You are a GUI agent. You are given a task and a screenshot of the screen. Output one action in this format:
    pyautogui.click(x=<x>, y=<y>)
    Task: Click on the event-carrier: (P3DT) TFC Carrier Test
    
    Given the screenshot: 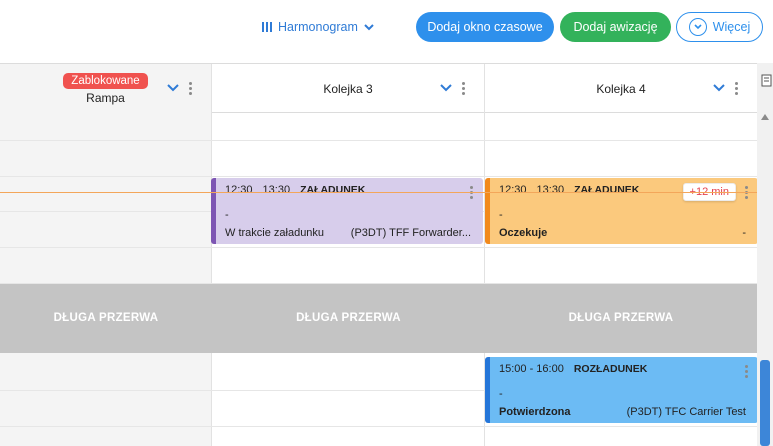 What is the action you would take?
    pyautogui.click(x=686, y=412)
    